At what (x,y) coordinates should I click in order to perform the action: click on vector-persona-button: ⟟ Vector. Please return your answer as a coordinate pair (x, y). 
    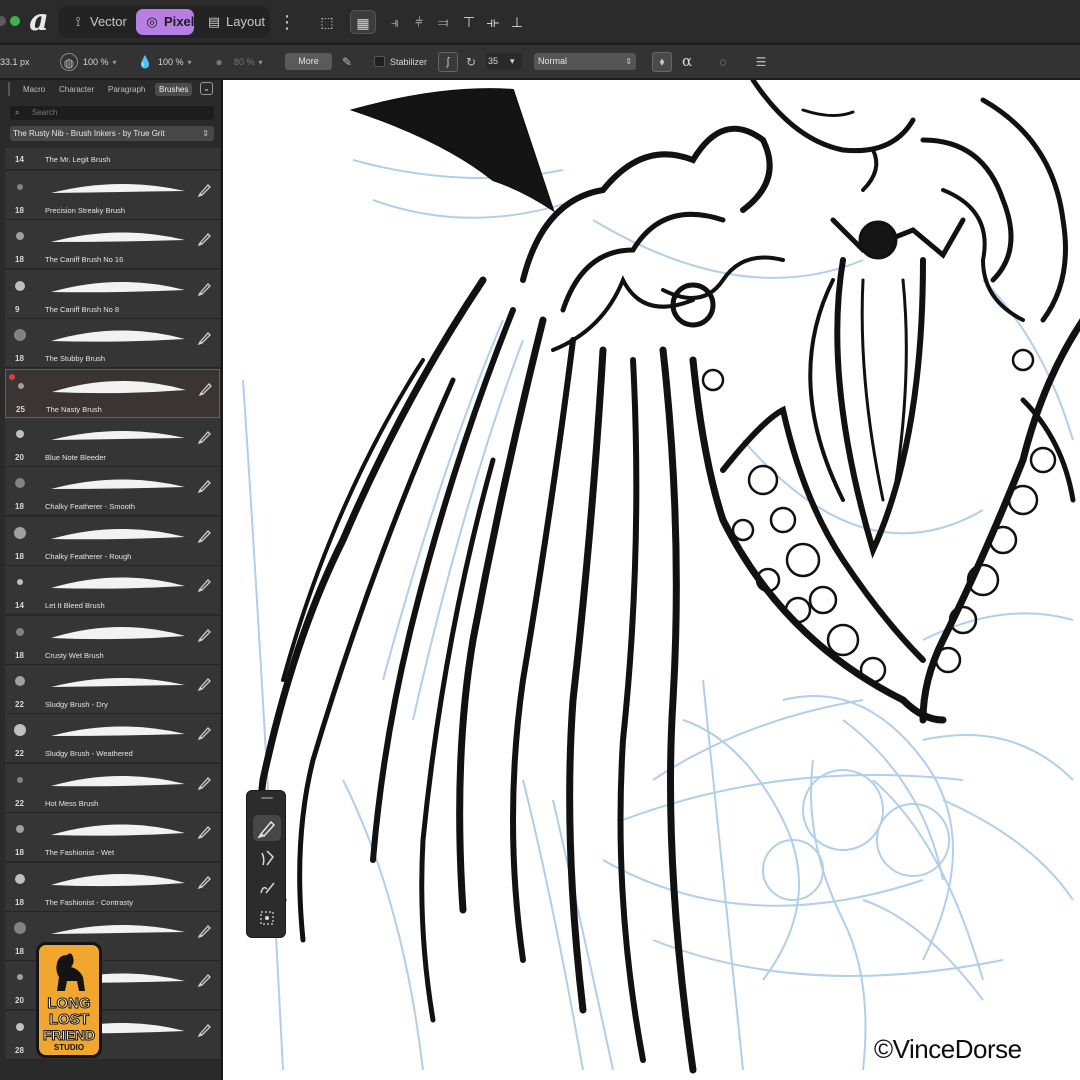
    Looking at the image, I should click on (98, 22).